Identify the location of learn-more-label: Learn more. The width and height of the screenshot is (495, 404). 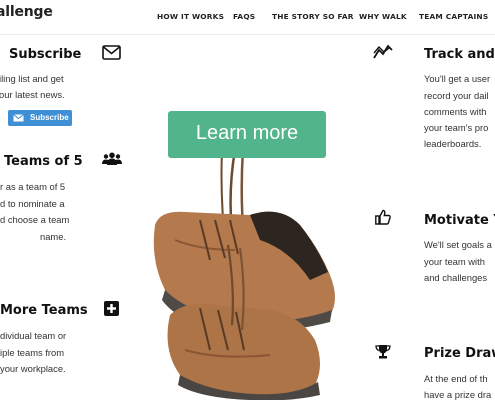
(247, 133).